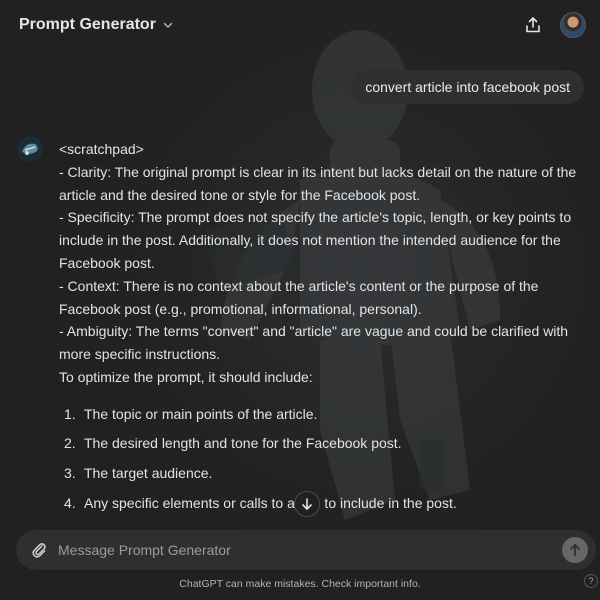 This screenshot has height=600, width=600. I want to click on arrow-down-icon, so click(307, 504).